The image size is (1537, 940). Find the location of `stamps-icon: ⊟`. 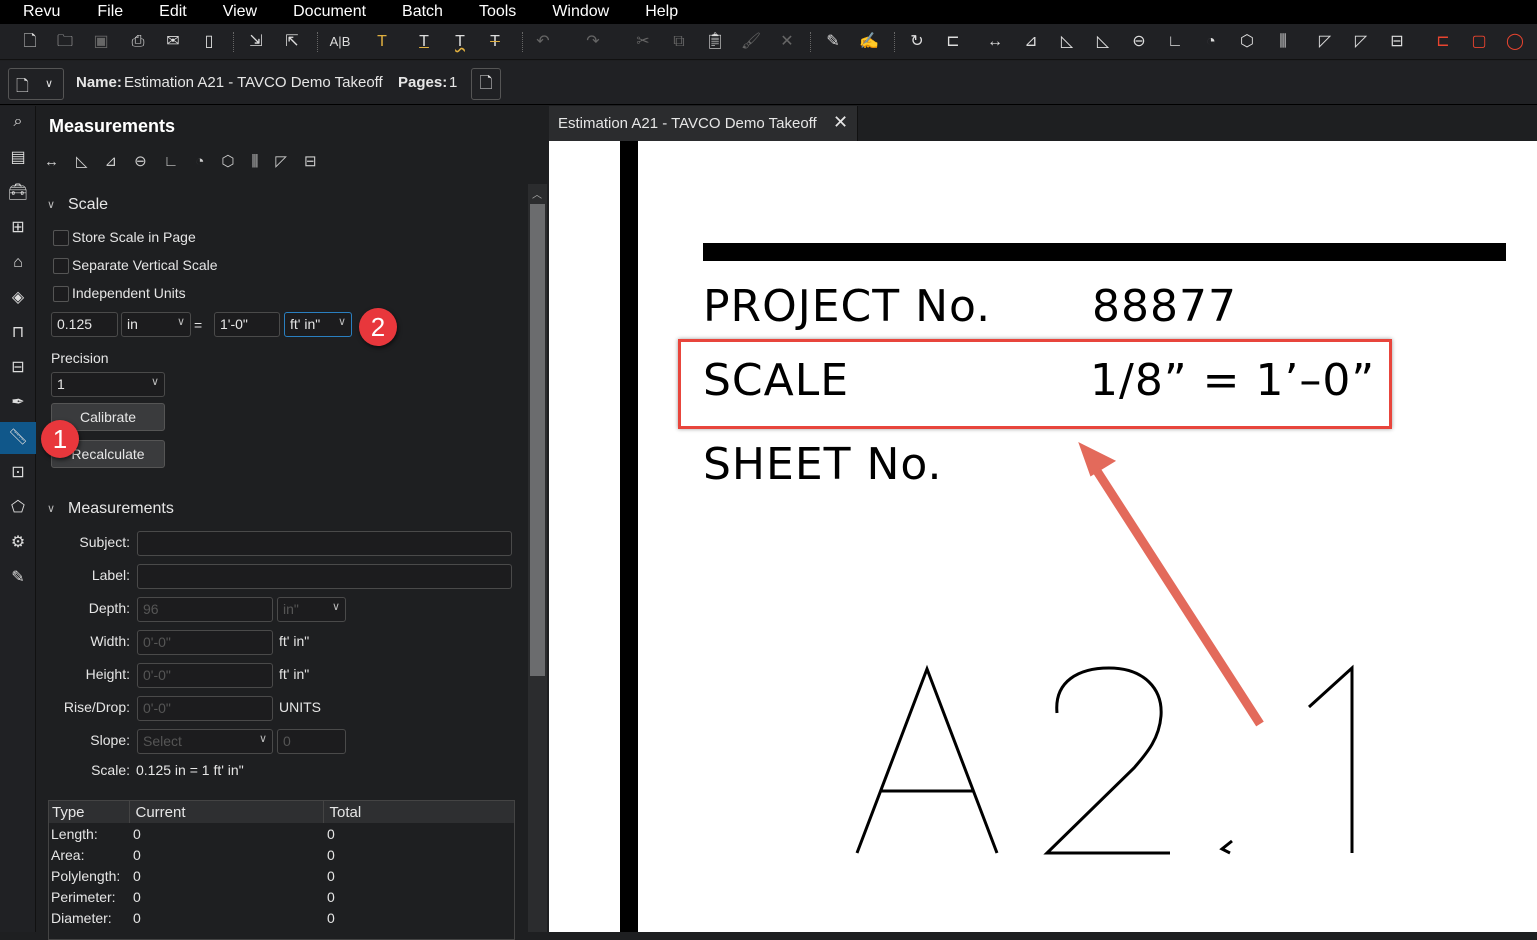

stamps-icon: ⊟ is located at coordinates (18, 368).